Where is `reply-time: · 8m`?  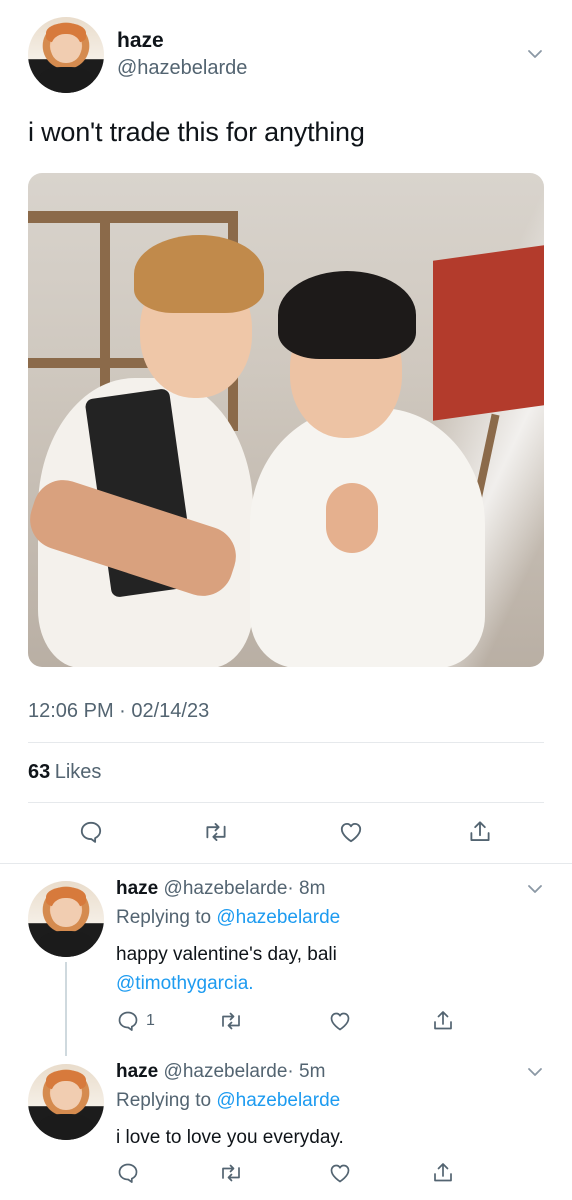 reply-time: · 8m is located at coordinates (306, 888).